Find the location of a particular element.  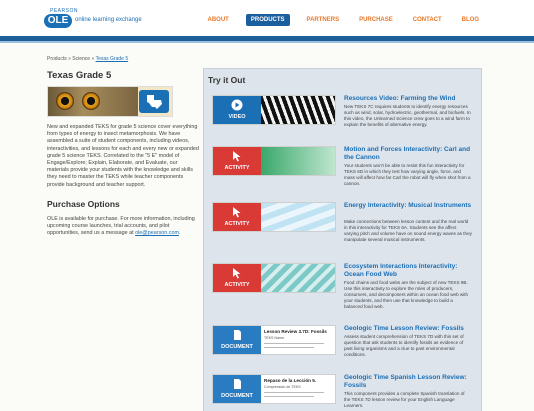

owl-eye-left is located at coordinates (65, 101).